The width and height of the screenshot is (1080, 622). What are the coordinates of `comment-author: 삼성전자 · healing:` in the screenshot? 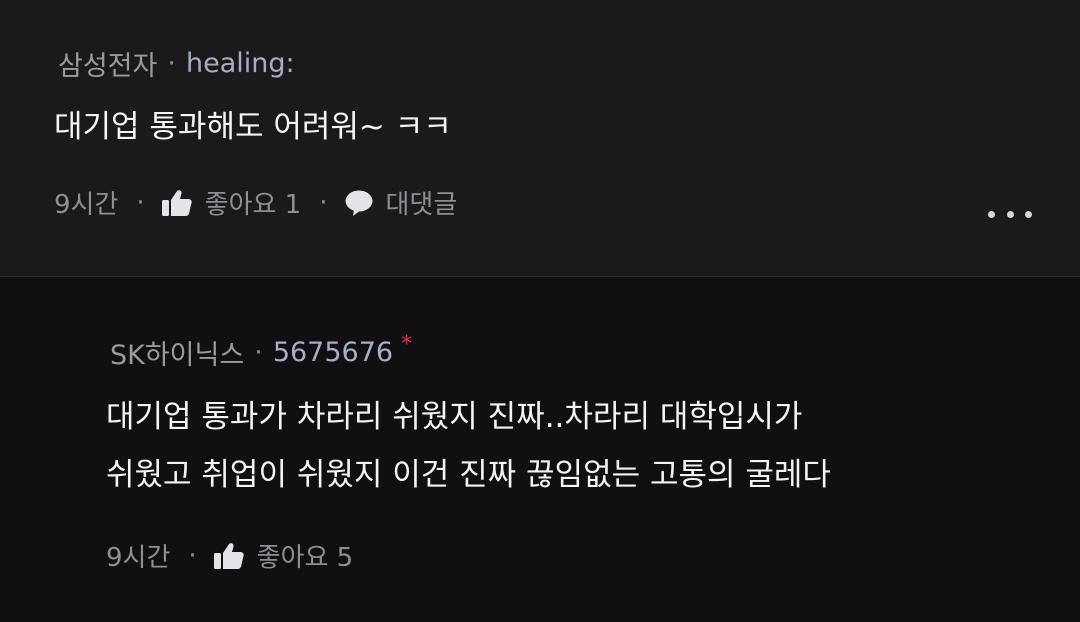 It's located at (176, 63).